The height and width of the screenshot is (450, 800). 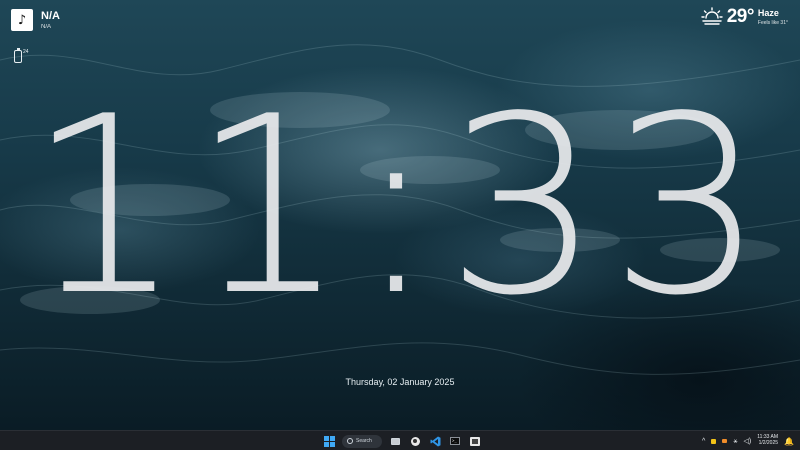 I want to click on media-artist: N/A, so click(x=46, y=26).